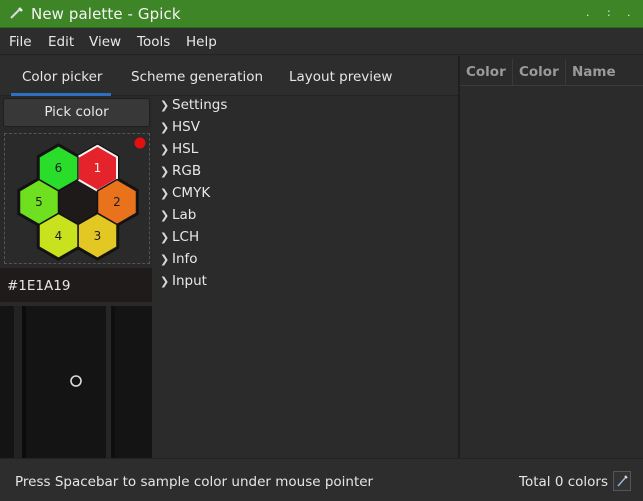 This screenshot has height=501, width=643. Describe the element at coordinates (185, 195) in the screenshot. I see `expander-cmyk: ❯ CMYK` at that location.